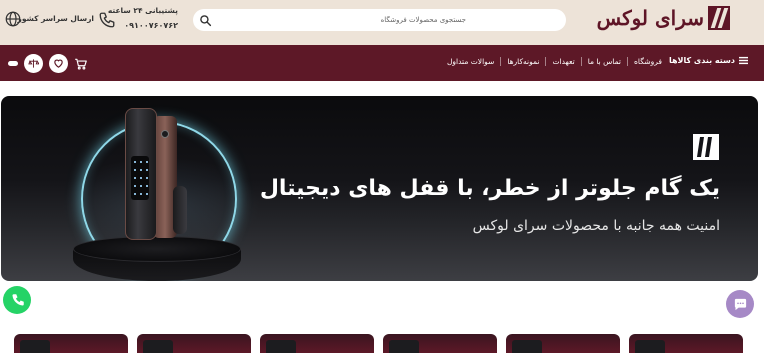  Describe the element at coordinates (143, 20) in the screenshot. I see `support-info: پشتیبانی ۲۴ ساعته ۰۹۱۰۰۷۶۰۷۶۲` at that location.